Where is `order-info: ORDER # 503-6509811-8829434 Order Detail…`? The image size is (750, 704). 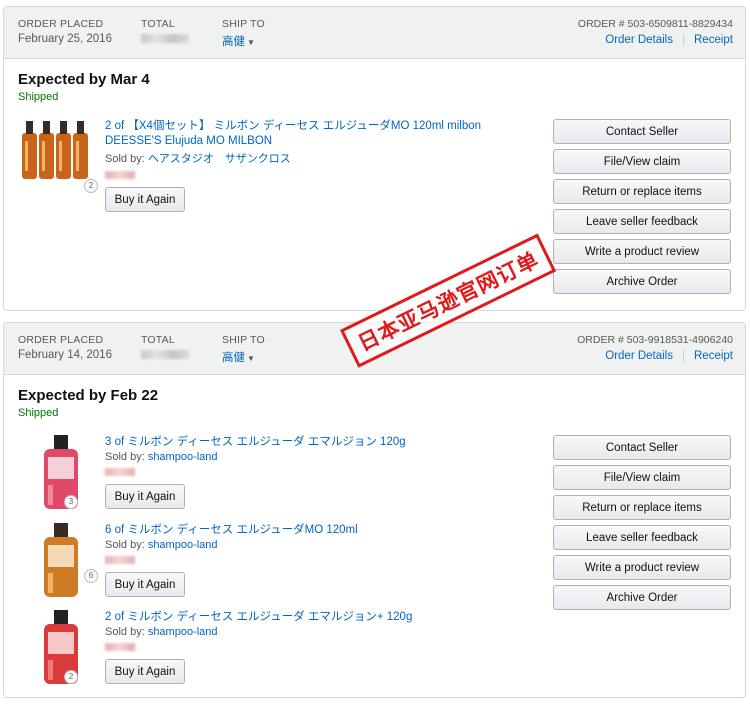
order-info: ORDER # 503-6509811-8829434 Order Detail… is located at coordinates (655, 32).